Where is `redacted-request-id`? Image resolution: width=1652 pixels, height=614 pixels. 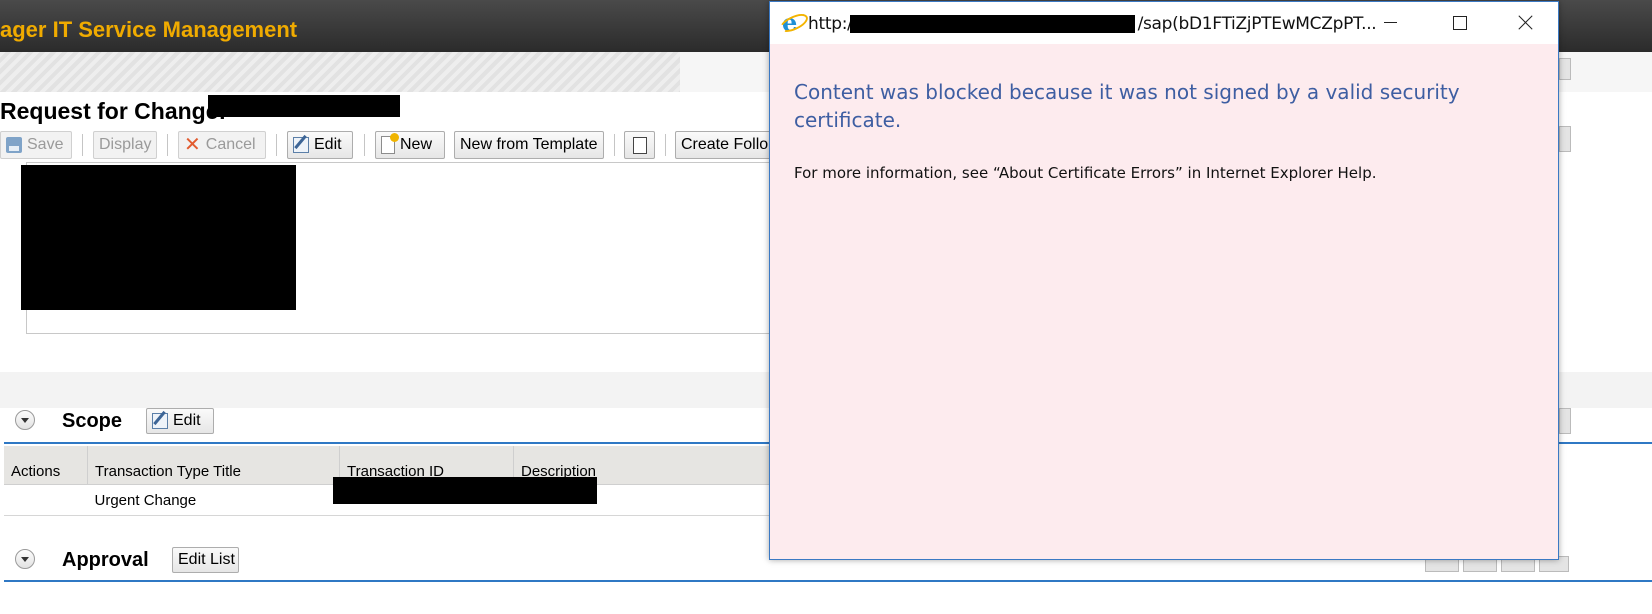
redacted-request-id is located at coordinates (304, 106).